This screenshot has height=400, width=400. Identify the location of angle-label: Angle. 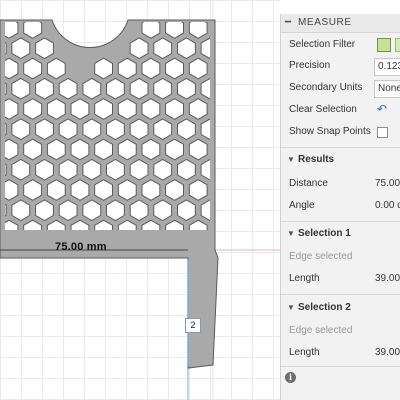
(302, 205).